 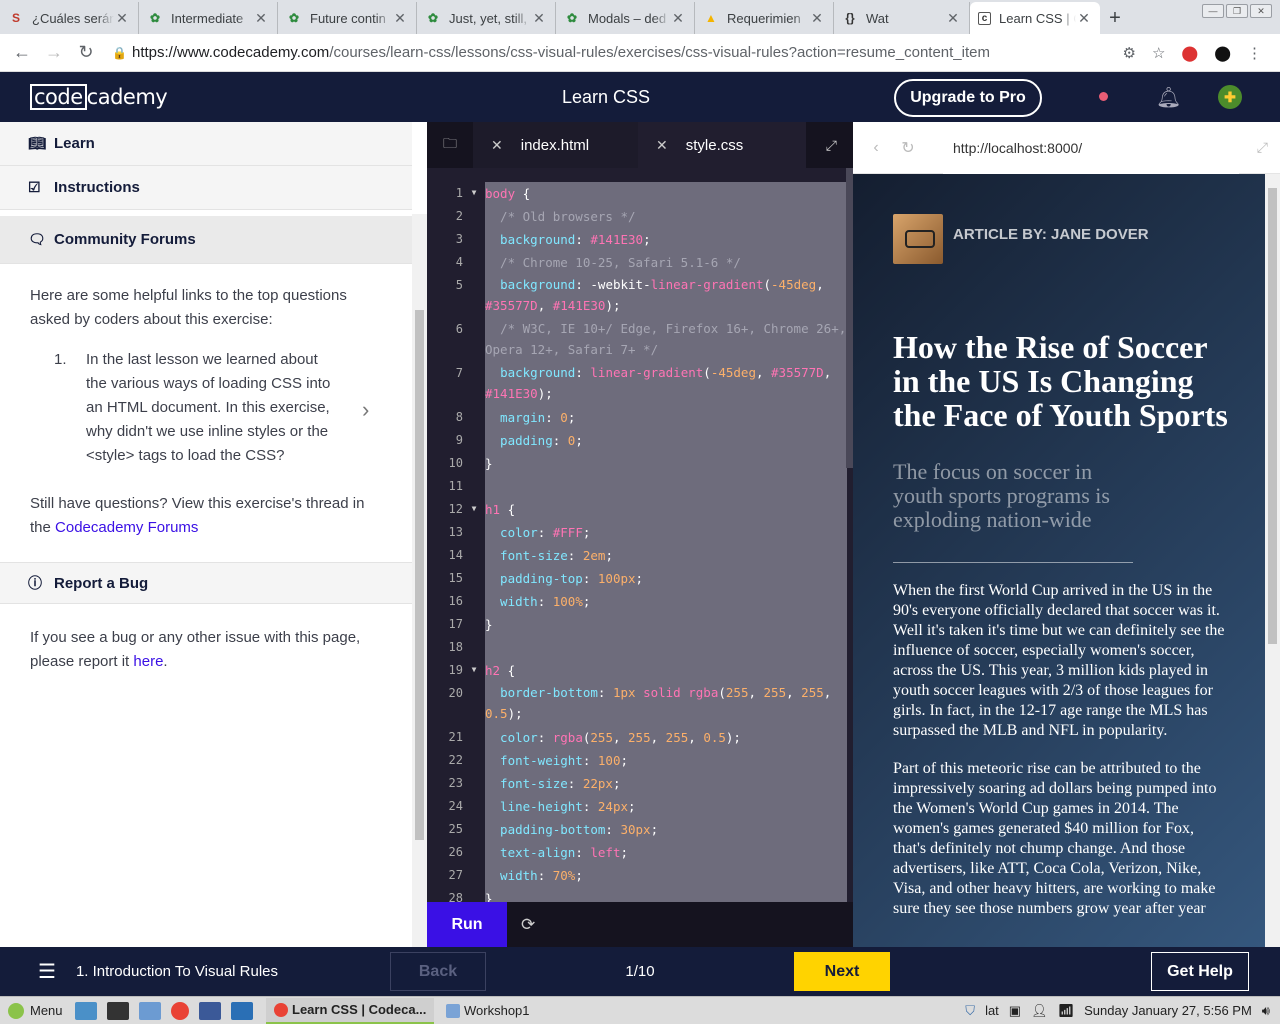 What do you see at coordinates (1035, 18) in the screenshot?
I see `browser-tab-active: c Learn CSS | C ✕` at bounding box center [1035, 18].